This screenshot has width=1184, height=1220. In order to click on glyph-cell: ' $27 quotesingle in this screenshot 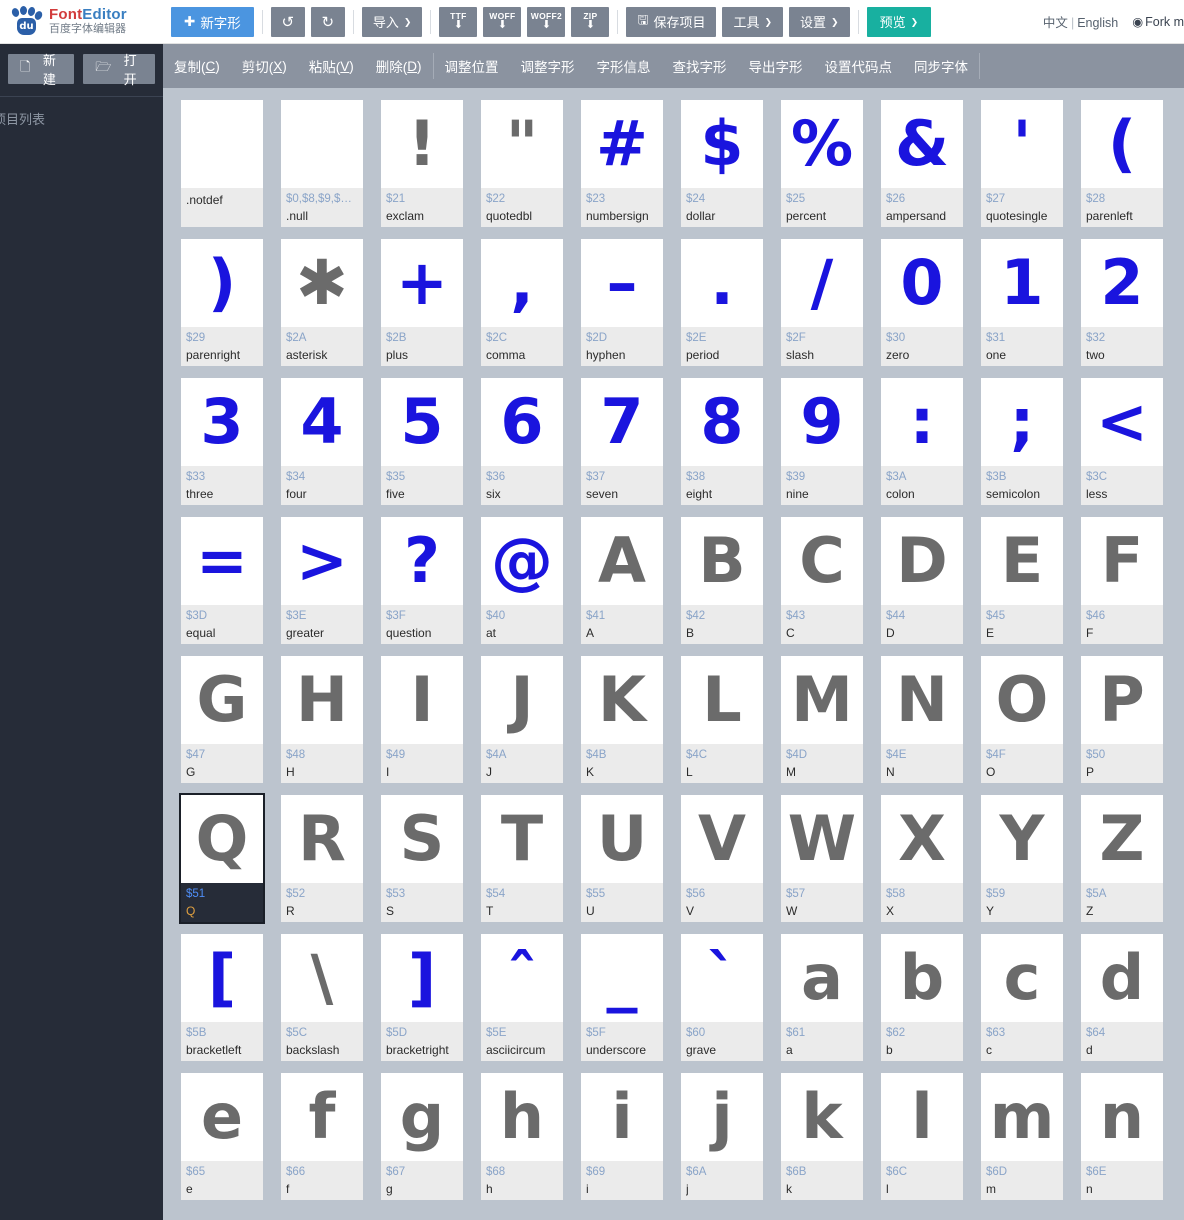, I will do `click(1031, 169)`.